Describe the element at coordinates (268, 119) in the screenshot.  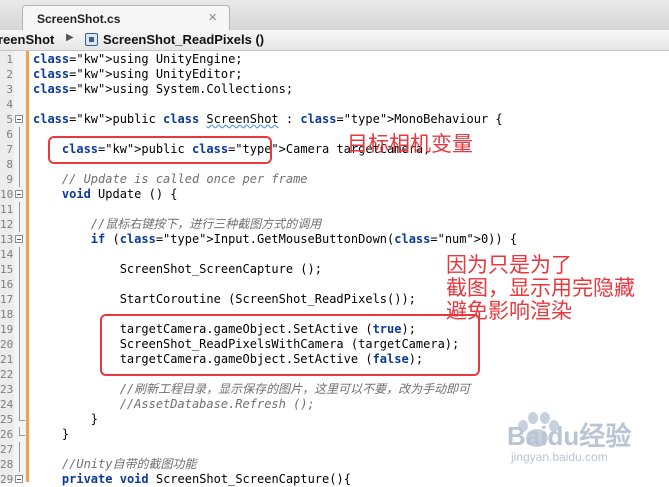
I see `code-text: class="kw">public class ScreenShot` at that location.